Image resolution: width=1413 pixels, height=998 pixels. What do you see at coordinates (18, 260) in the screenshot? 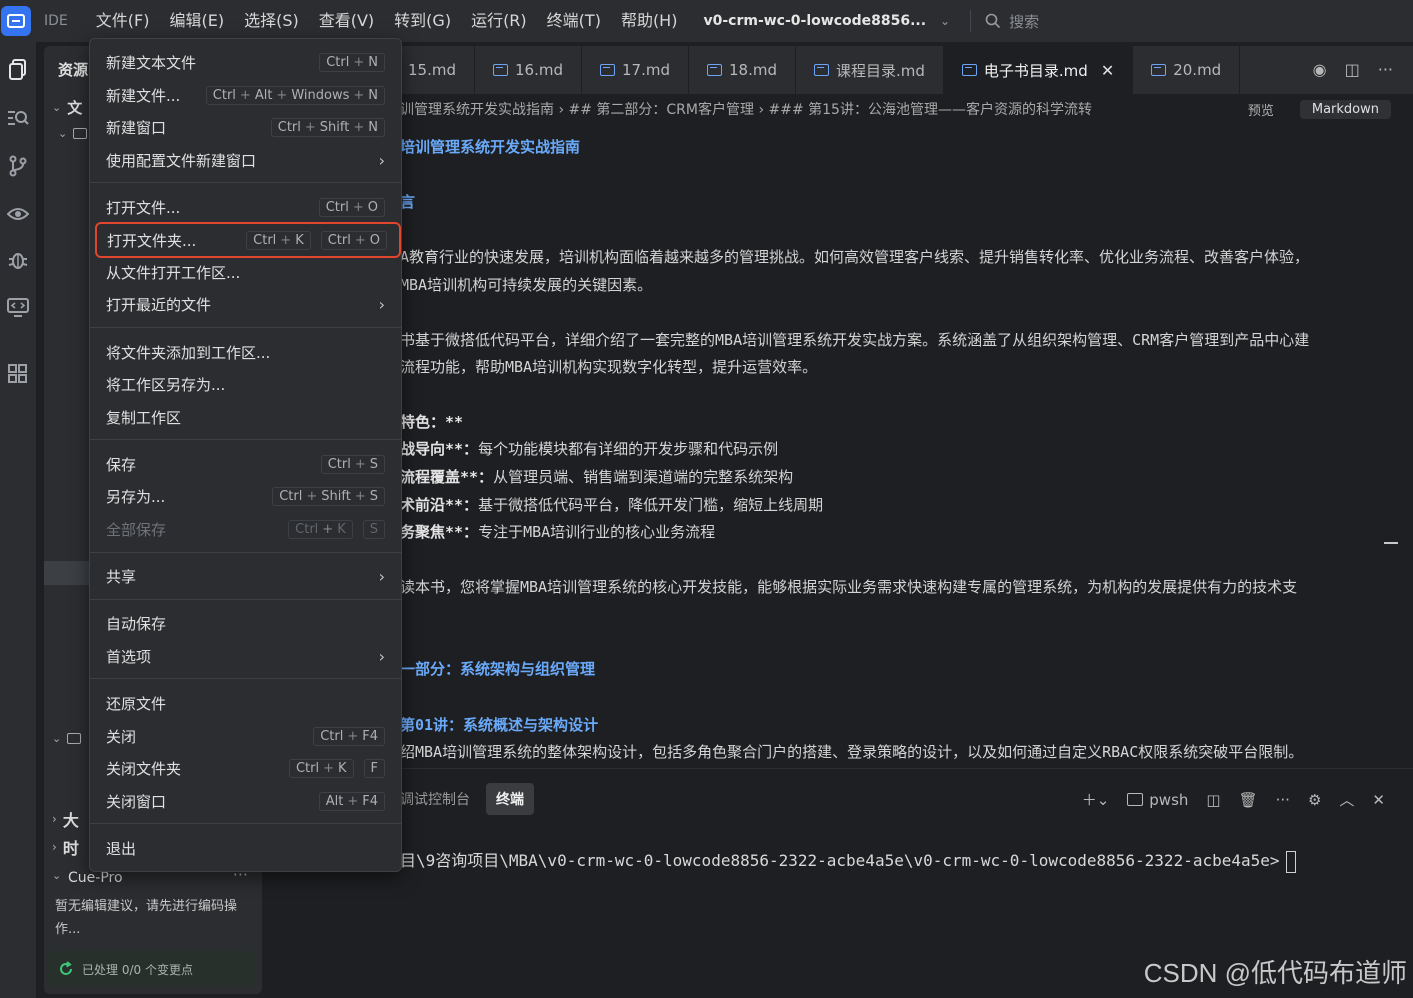
I see `debug-bug-icon` at bounding box center [18, 260].